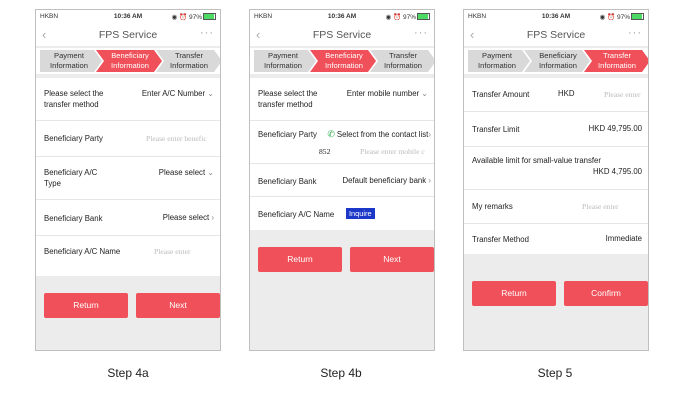  What do you see at coordinates (128, 255) in the screenshot?
I see `account-name-row: Beneficiary A/C Name Please enter` at bounding box center [128, 255].